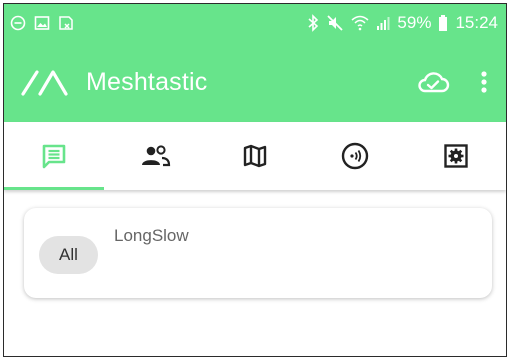  I want to click on chat-icon, so click(54, 156).